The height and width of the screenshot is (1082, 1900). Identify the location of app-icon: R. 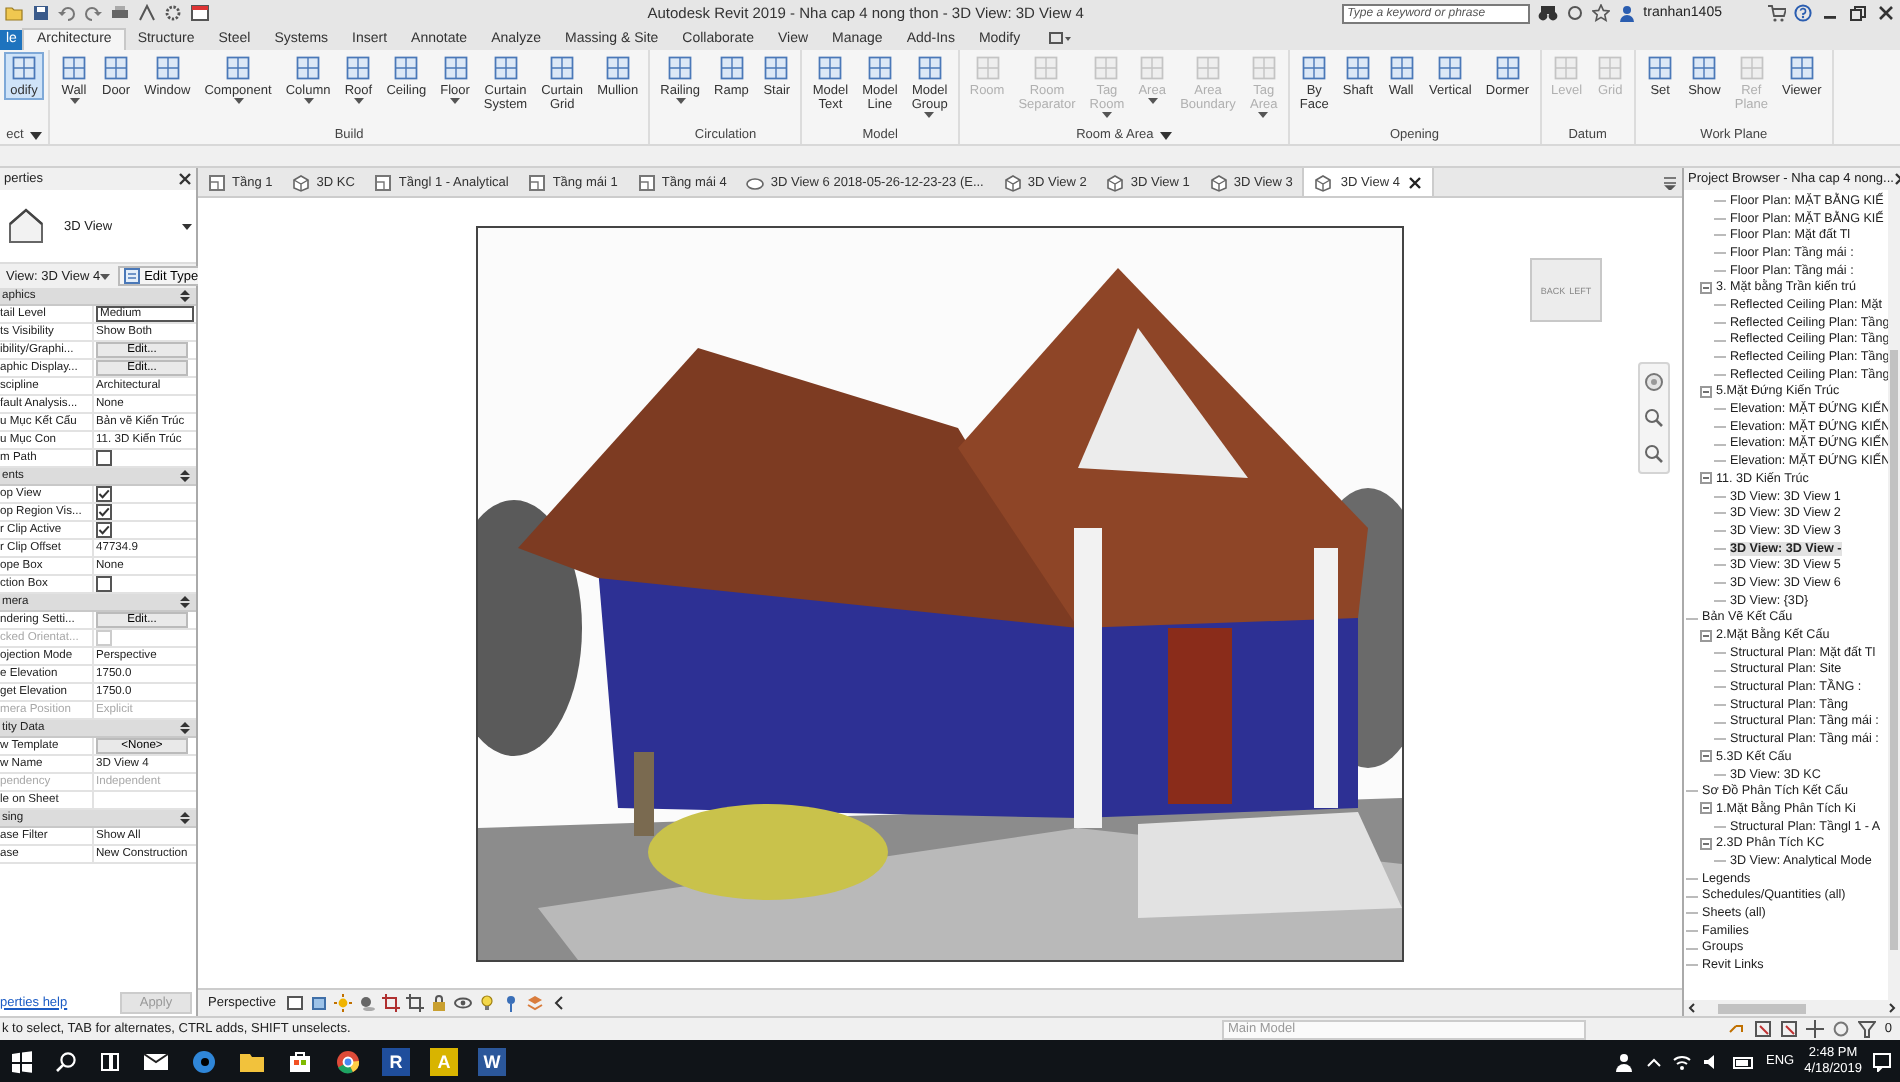
(396, 1061).